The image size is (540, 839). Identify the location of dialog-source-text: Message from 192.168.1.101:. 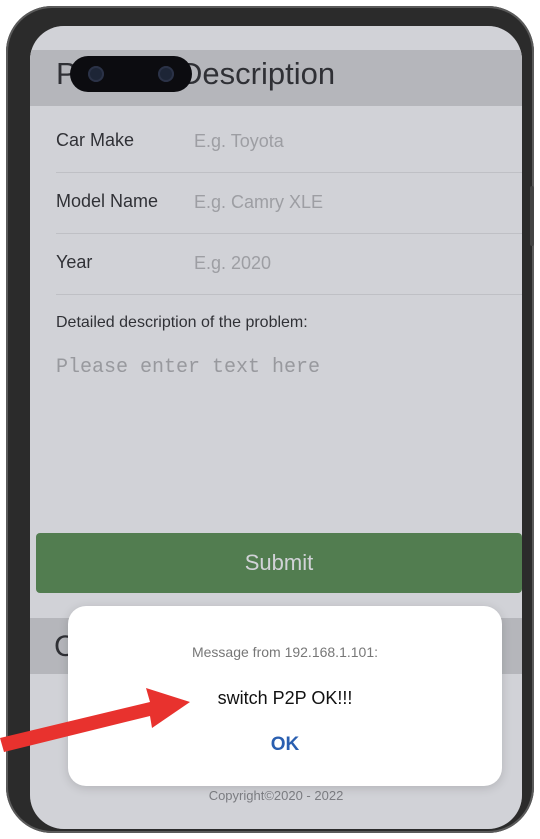
(284, 652).